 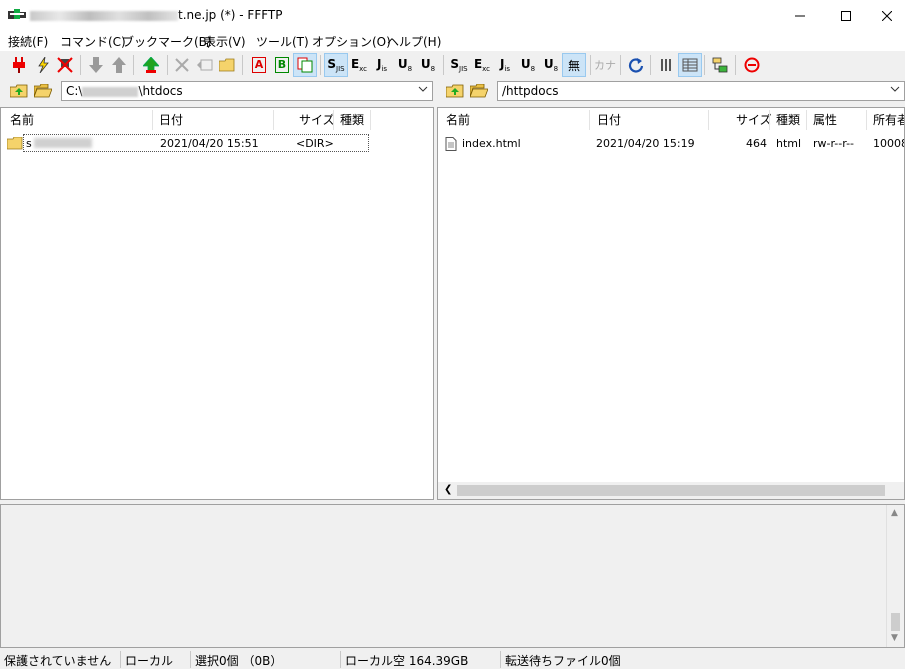 I want to click on kanji-jis-local-button: Jis, so click(x=382, y=65).